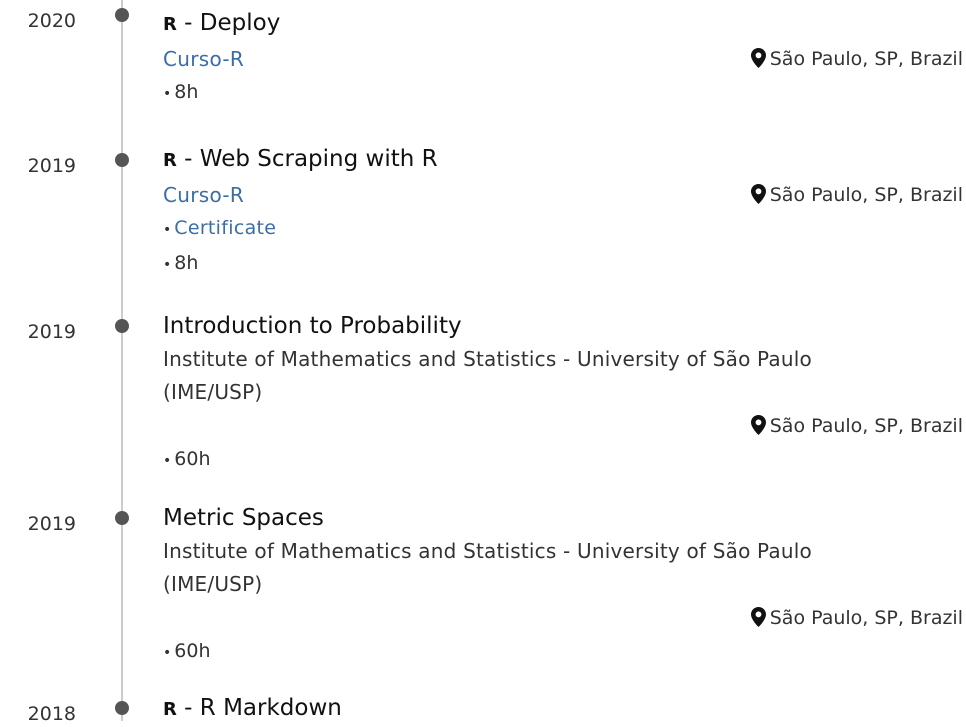 This screenshot has width=966, height=727. What do you see at coordinates (307, 159) in the screenshot?
I see `entry-title-text: - Web Scraping with R` at bounding box center [307, 159].